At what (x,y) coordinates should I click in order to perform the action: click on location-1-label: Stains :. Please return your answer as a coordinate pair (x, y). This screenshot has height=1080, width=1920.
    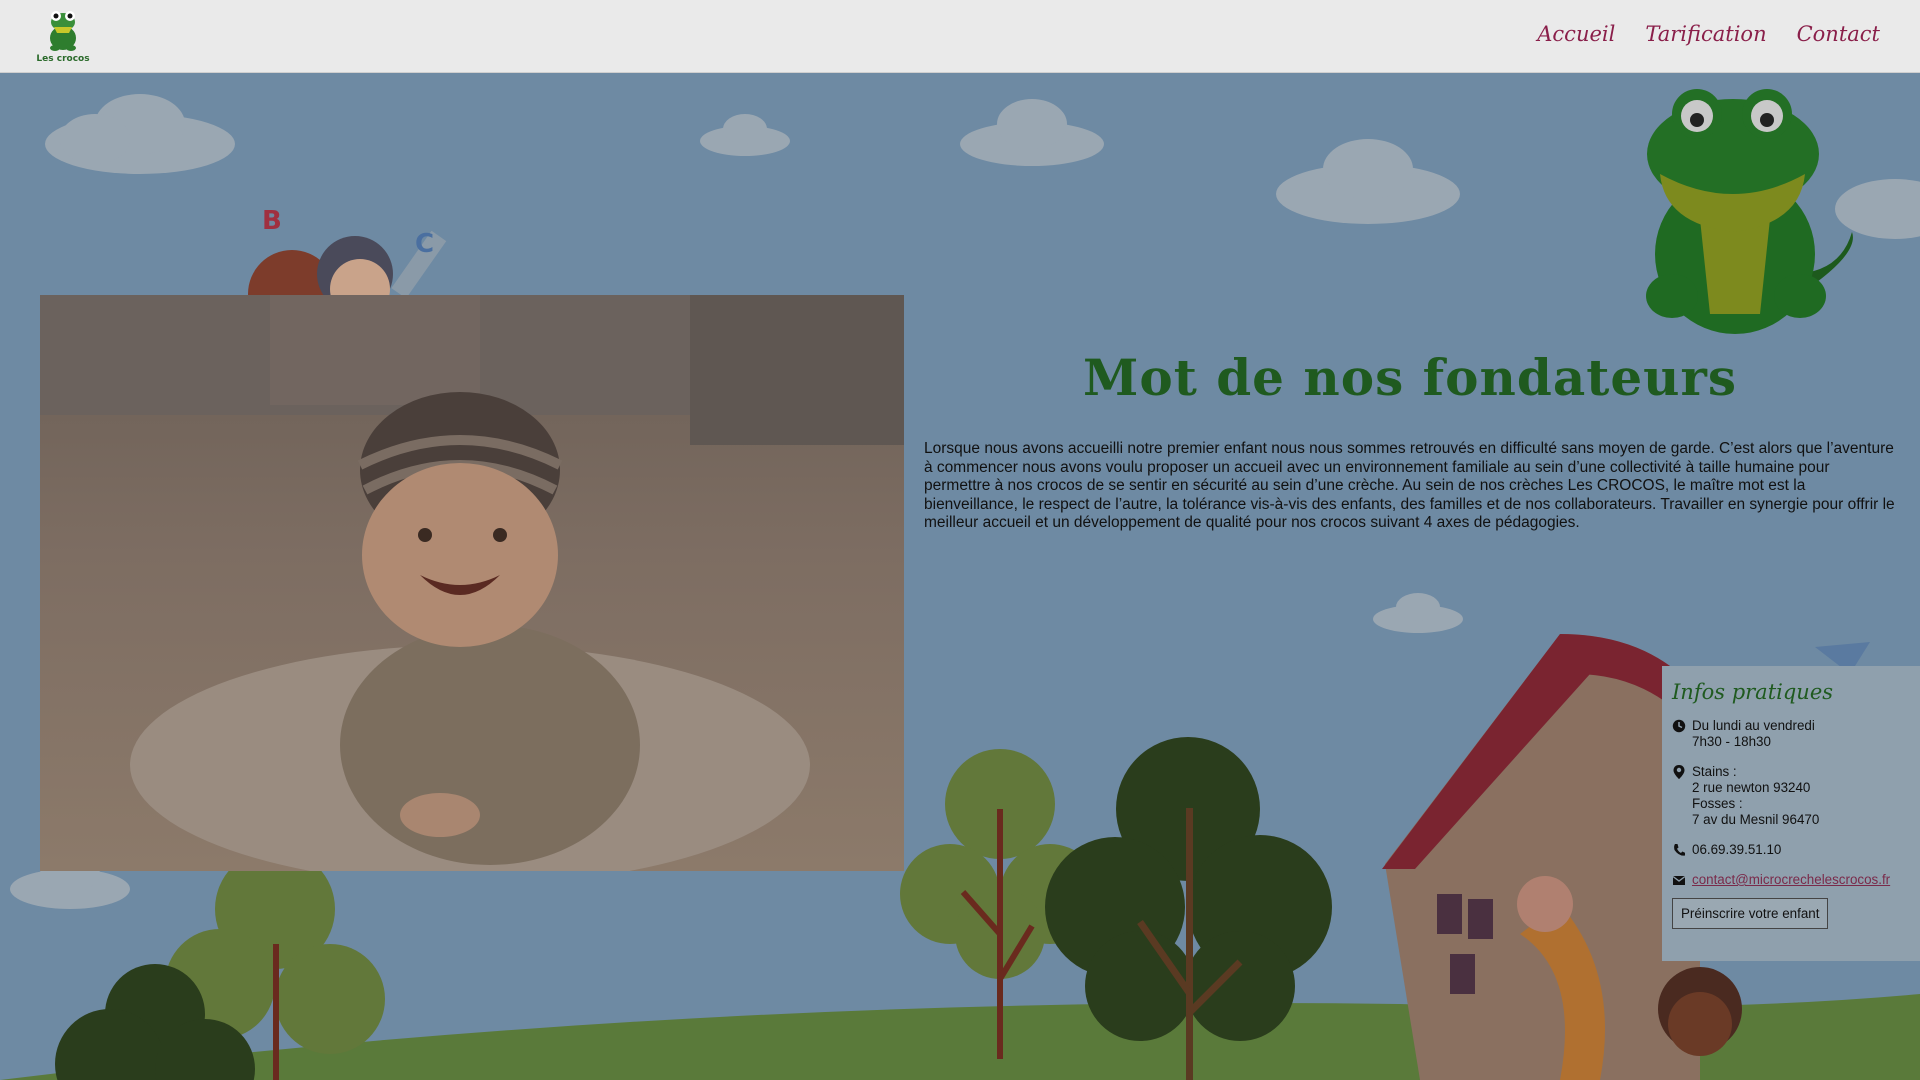
    Looking at the image, I should click on (1714, 771).